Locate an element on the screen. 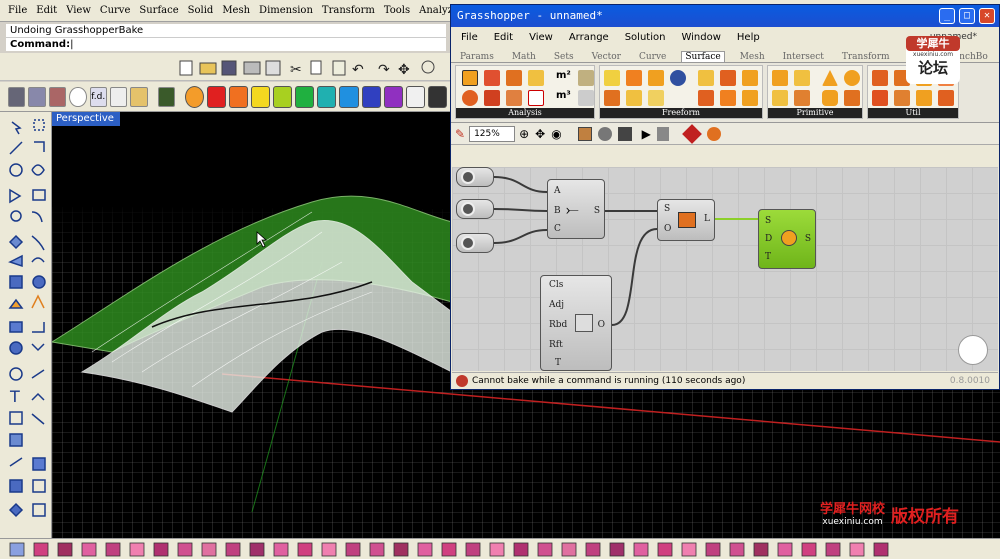  brep-input-t: T is located at coordinates (768, 257).